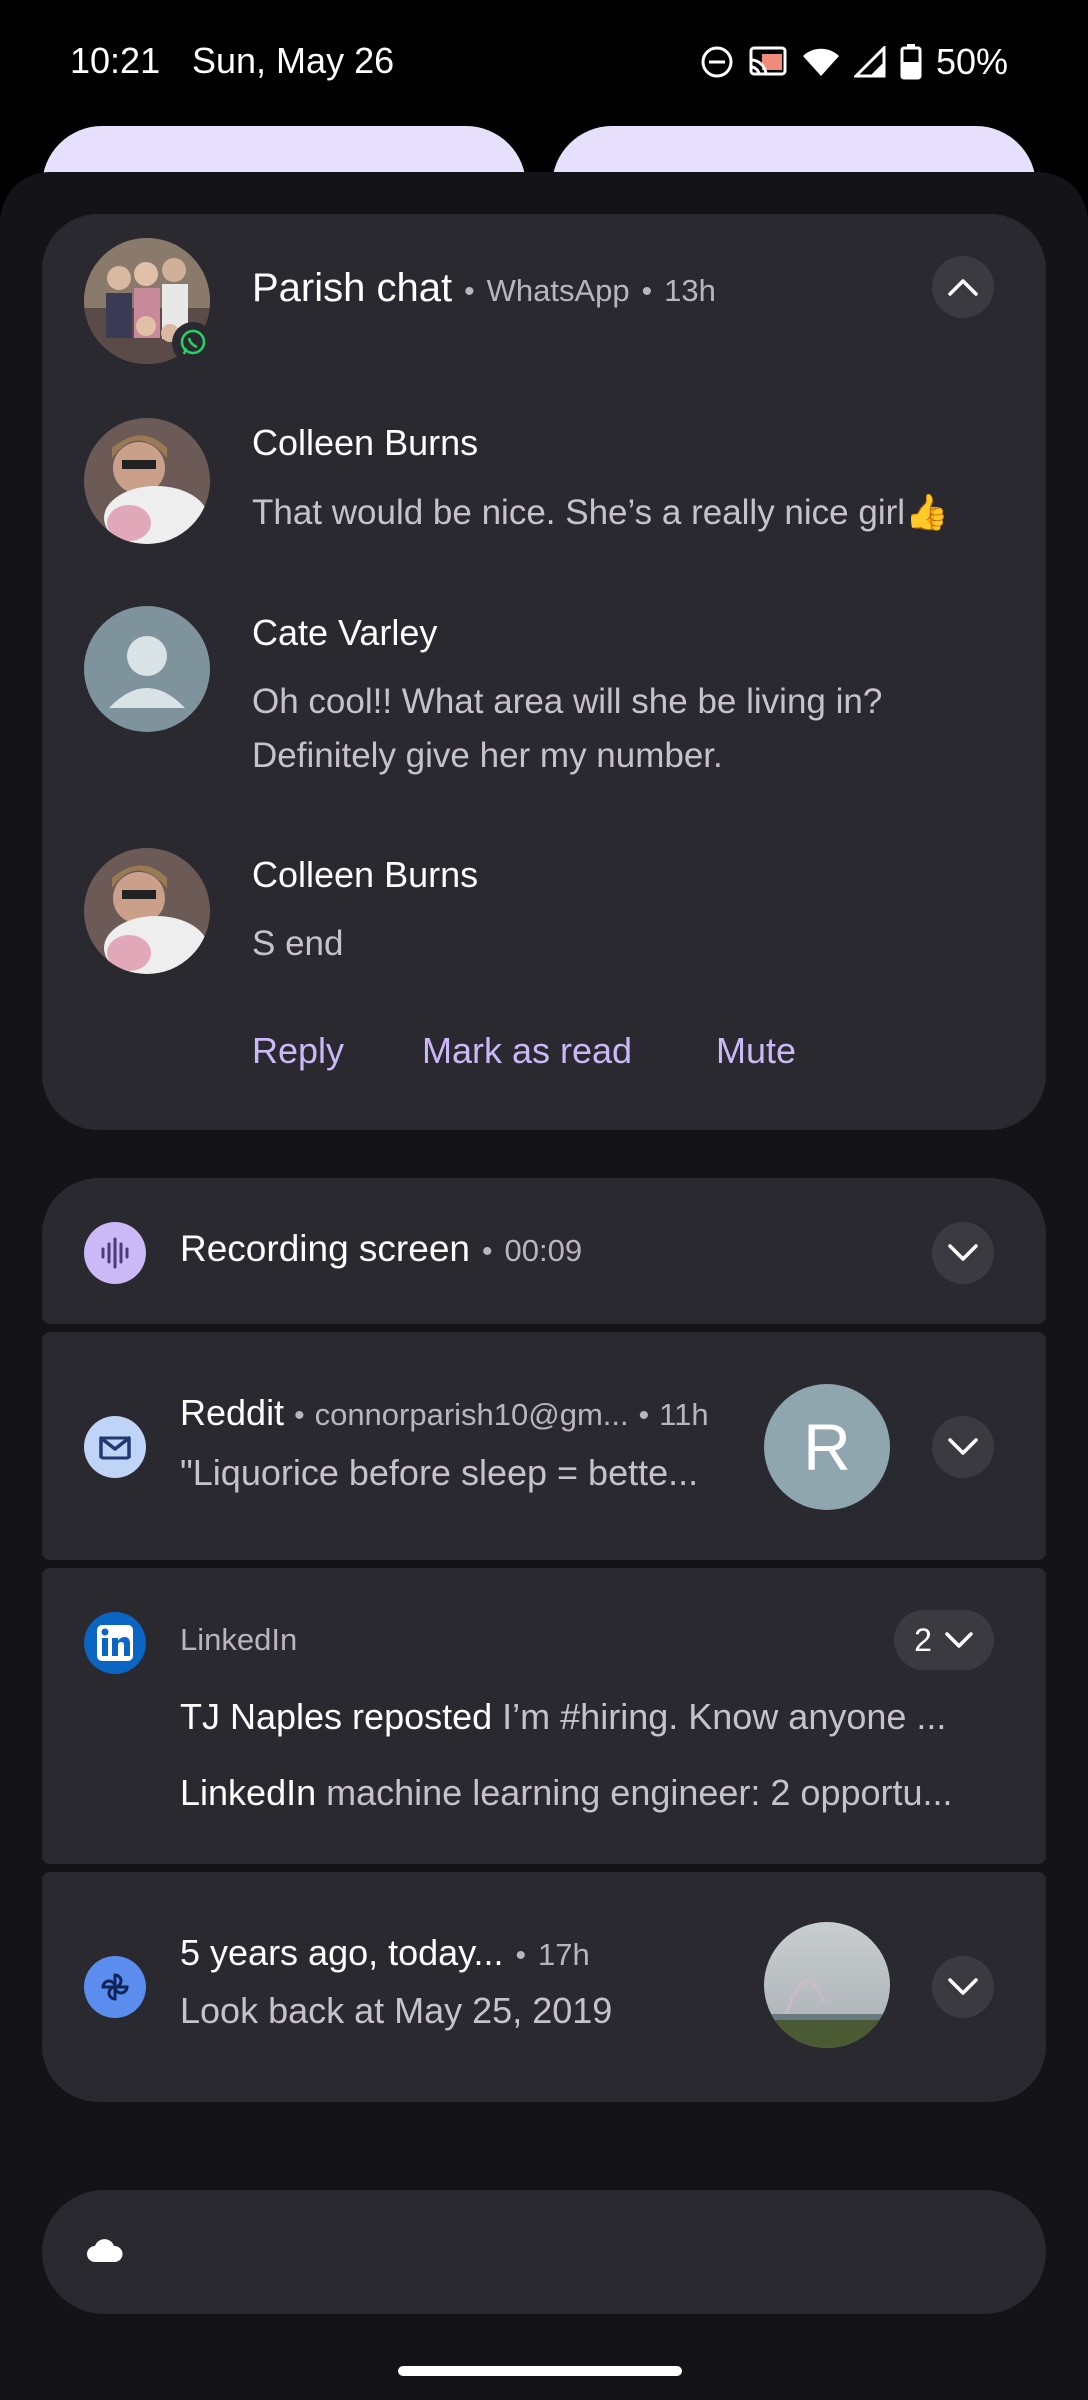  I want to click on do-not-disturb-icon, so click(717, 62).